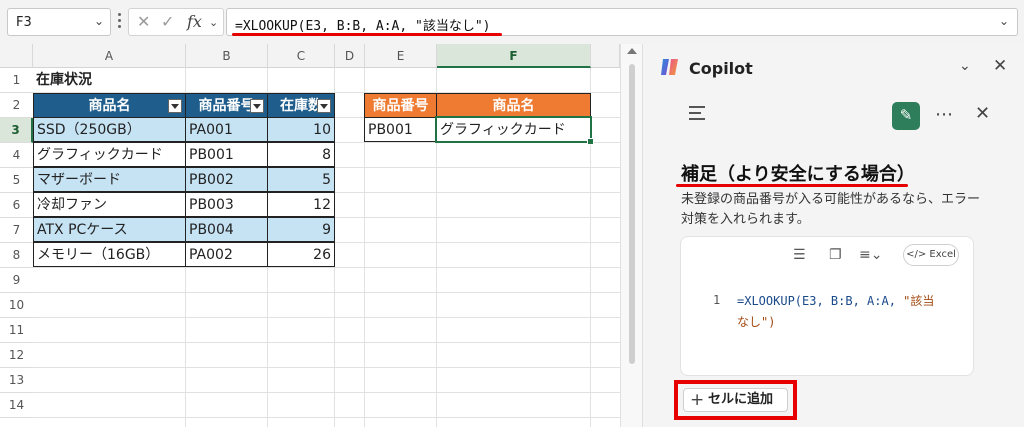 Image resolution: width=1024 pixels, height=427 pixels. Describe the element at coordinates (605, 56) in the screenshot. I see `column-header-empty` at that location.